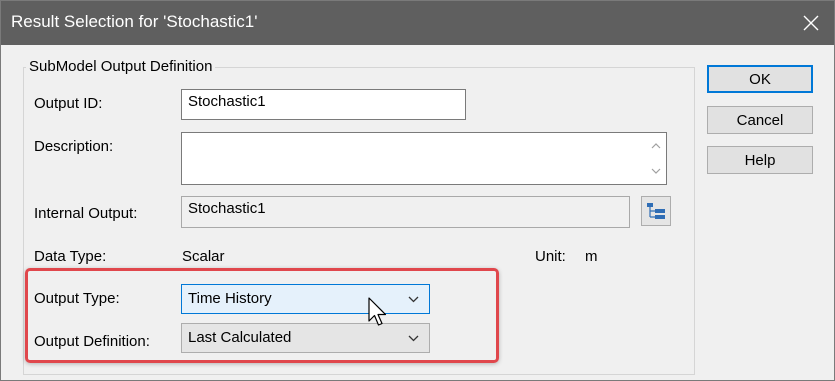 The image size is (835, 381). What do you see at coordinates (591, 256) in the screenshot?
I see `unit-value: m` at bounding box center [591, 256].